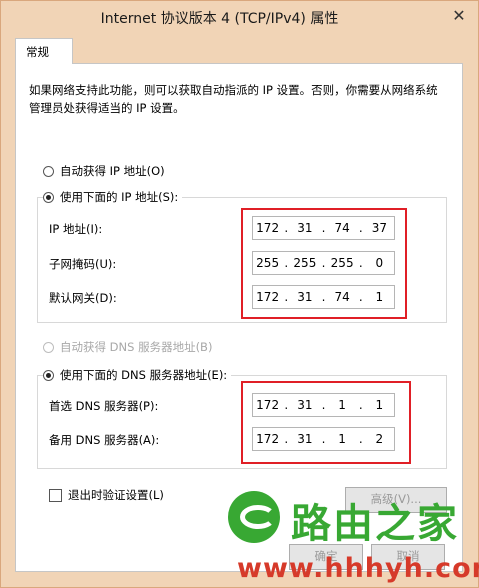 This screenshot has width=479, height=588. What do you see at coordinates (326, 422) in the screenshot?
I see `highlight-box-dns` at bounding box center [326, 422].